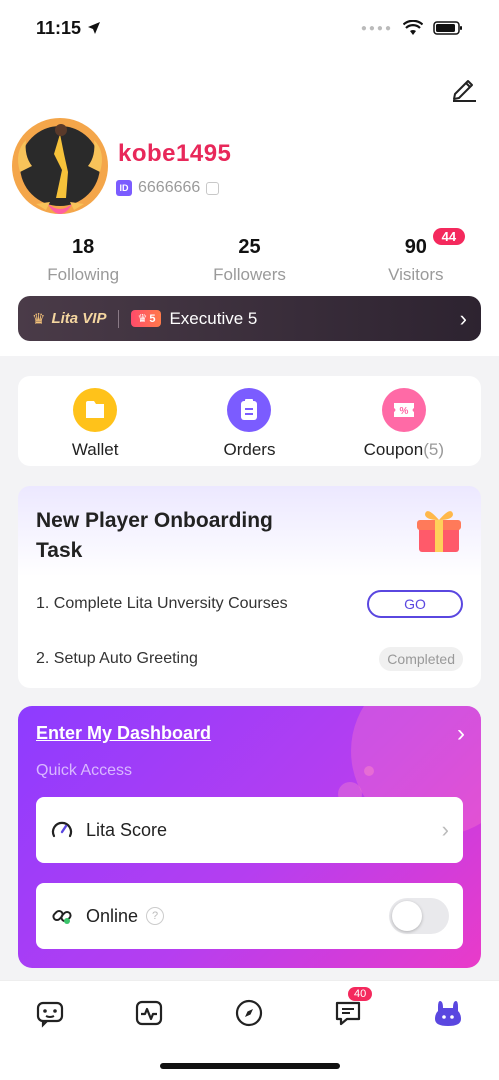  What do you see at coordinates (83, 247) in the screenshot?
I see `stat-value: 18` at bounding box center [83, 247].